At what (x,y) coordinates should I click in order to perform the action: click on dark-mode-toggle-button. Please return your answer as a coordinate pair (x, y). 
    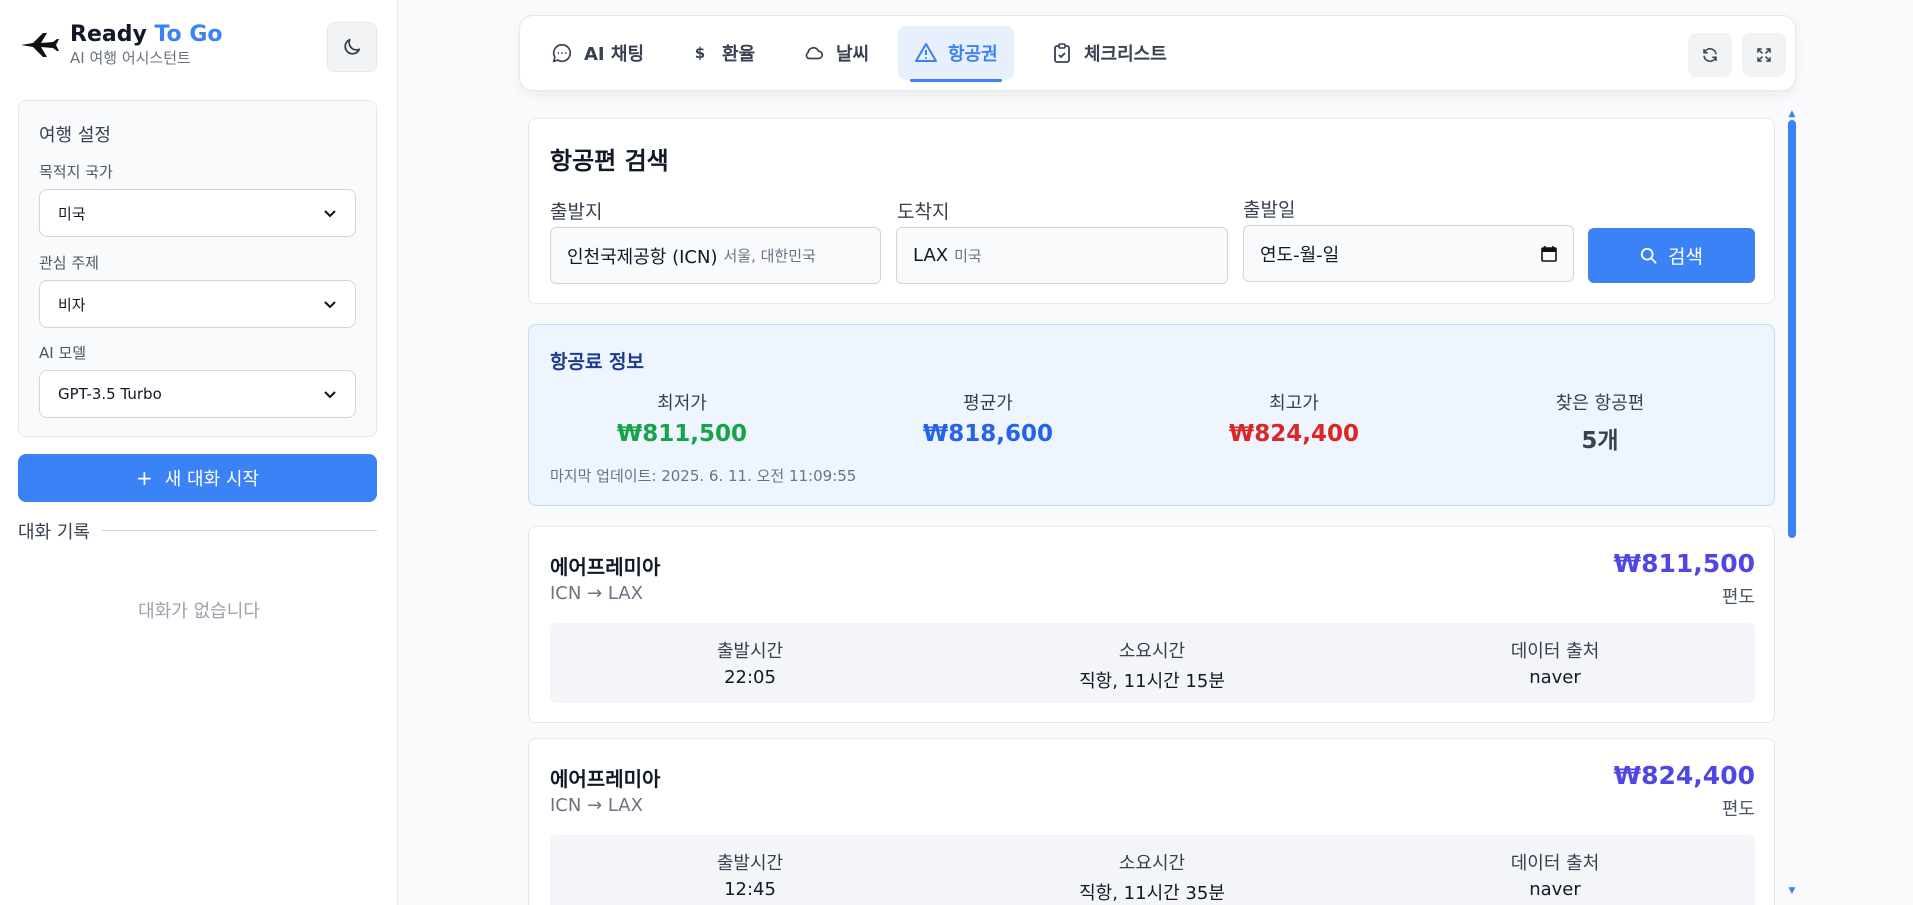
    Looking at the image, I should click on (352, 47).